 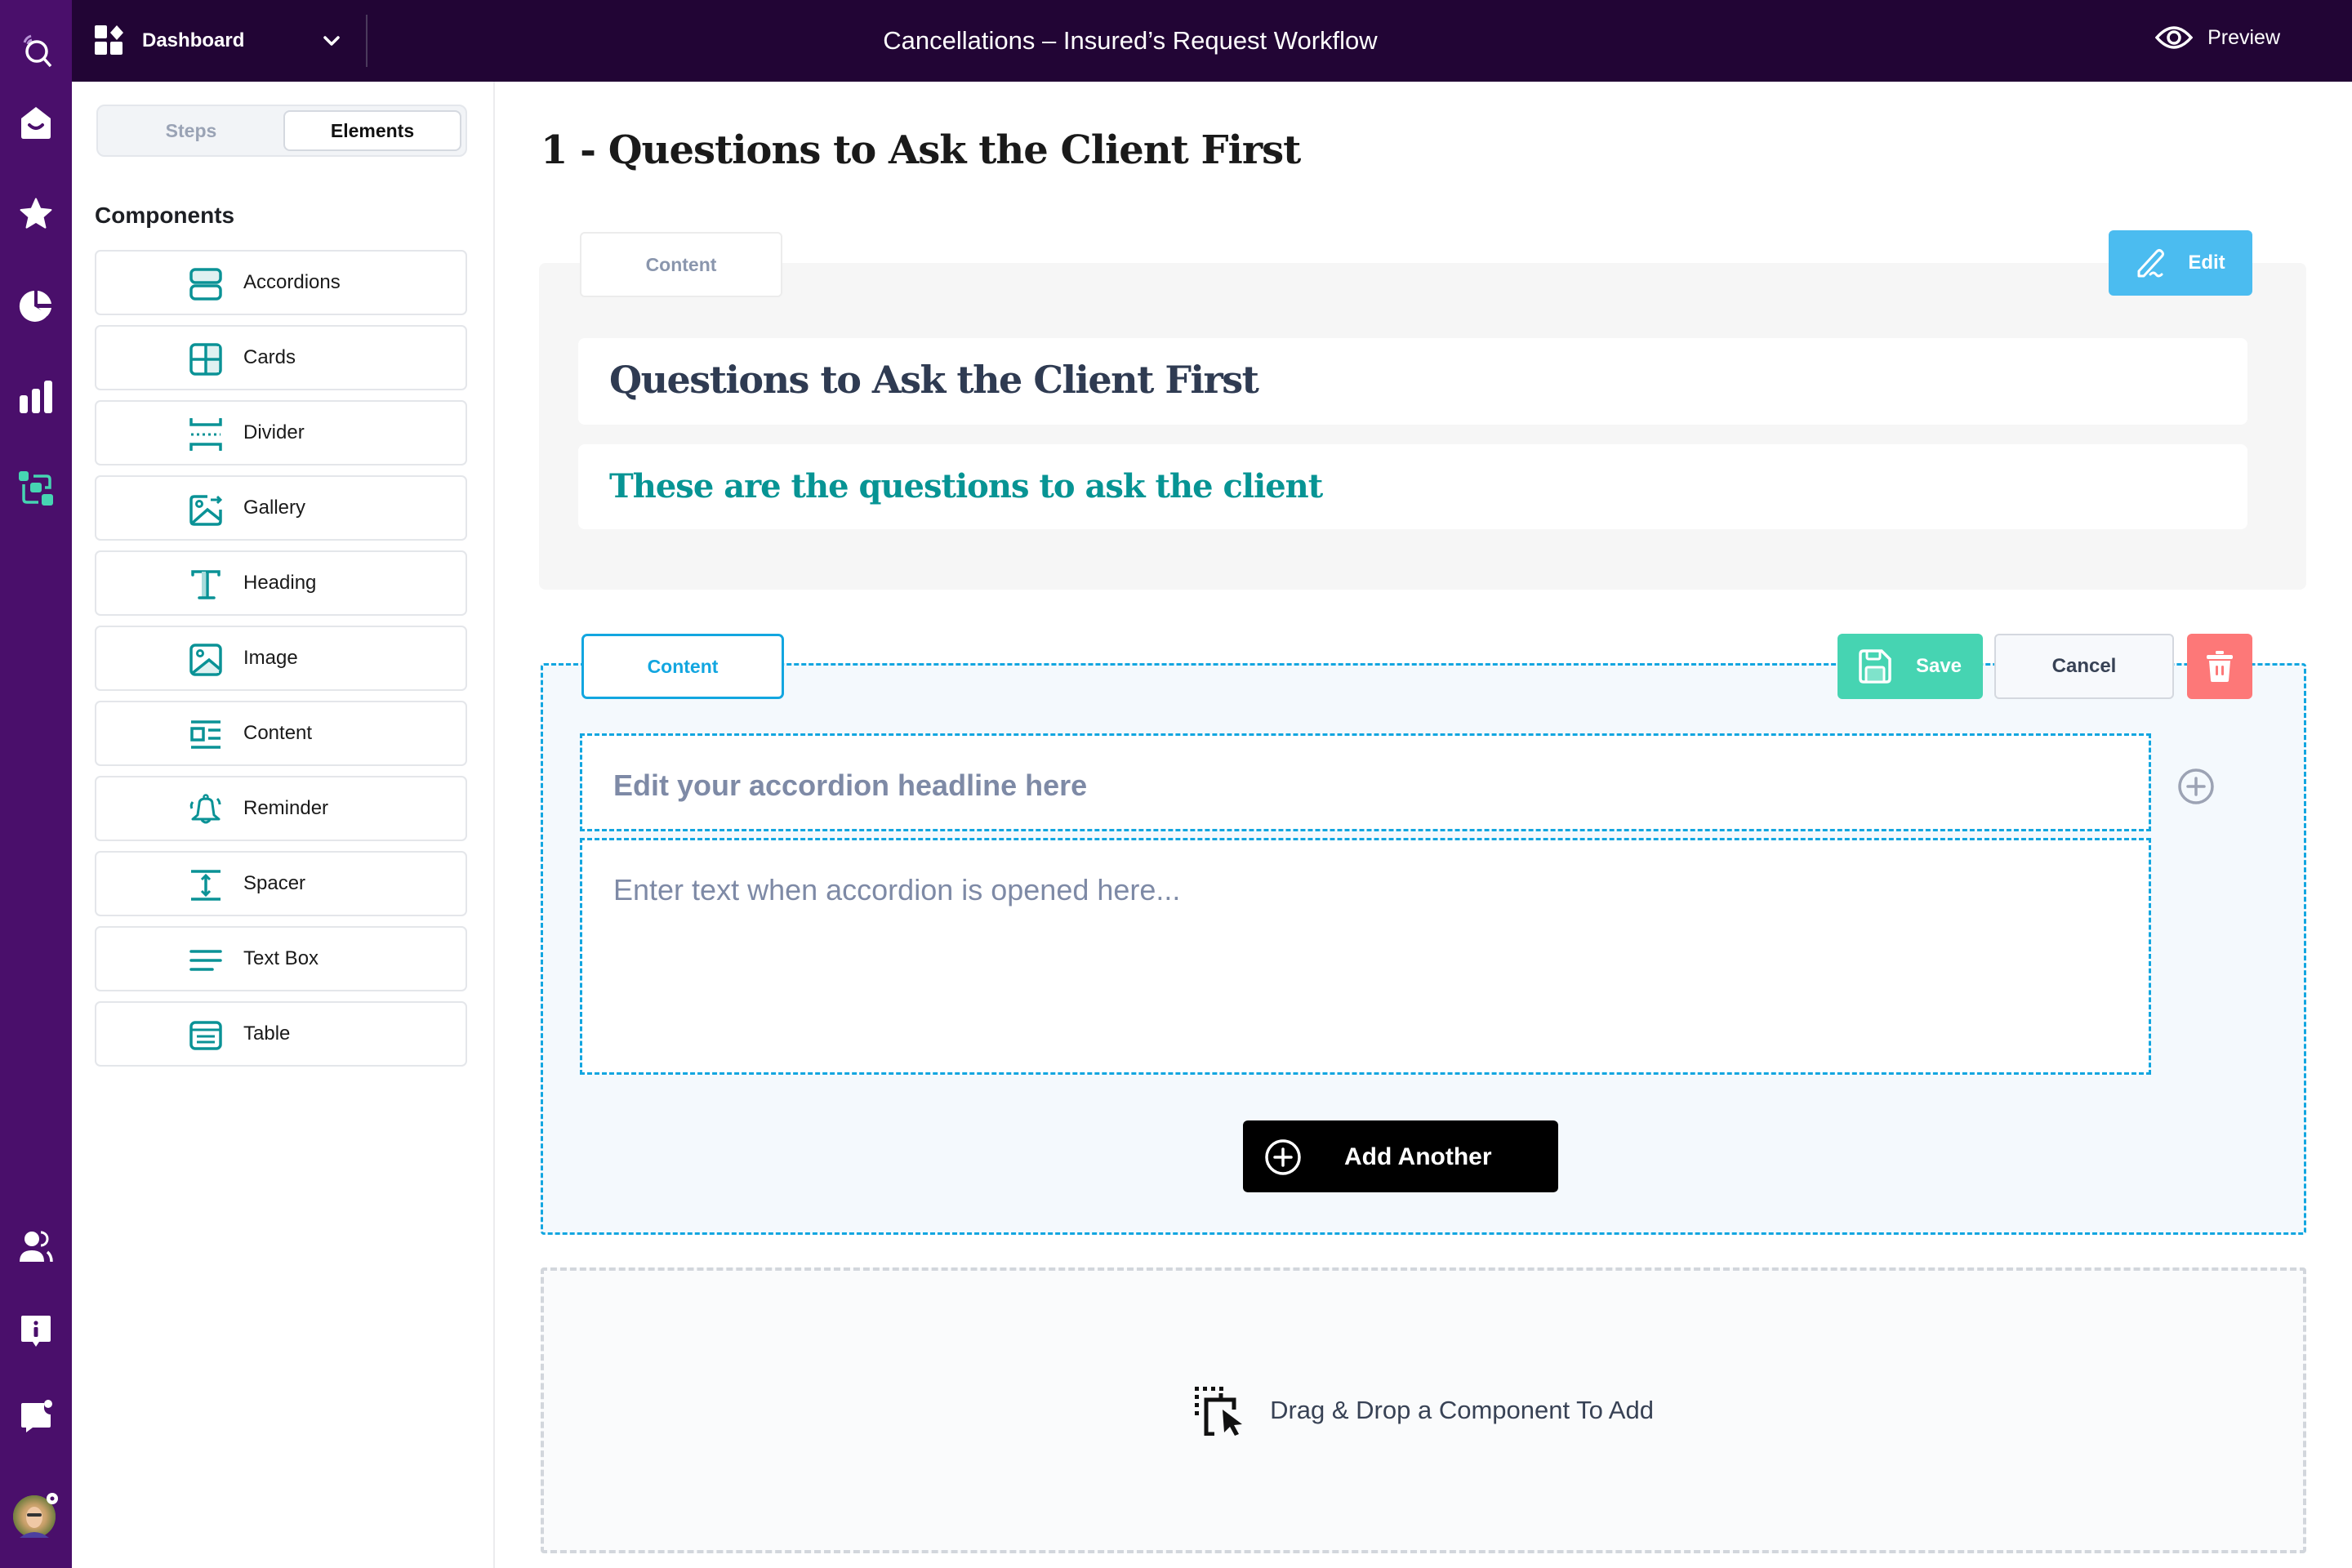 I want to click on component-image: Image, so click(x=281, y=658).